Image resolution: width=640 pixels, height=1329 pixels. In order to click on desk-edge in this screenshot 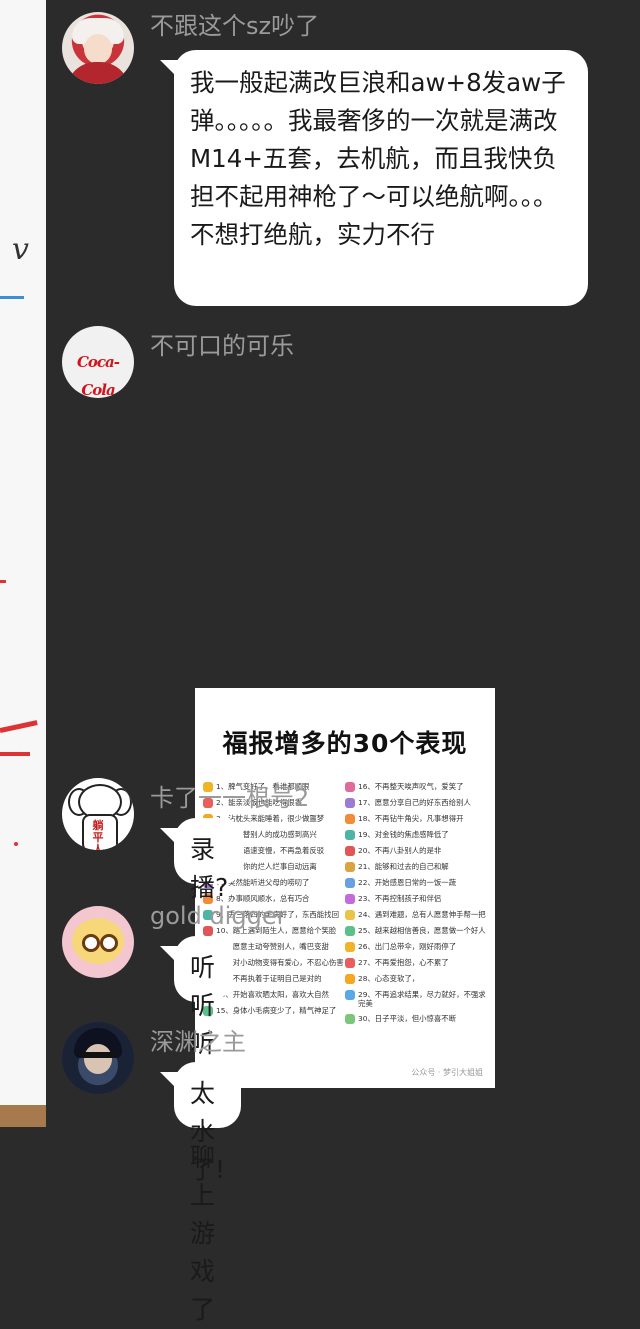, I will do `click(23, 1116)`.